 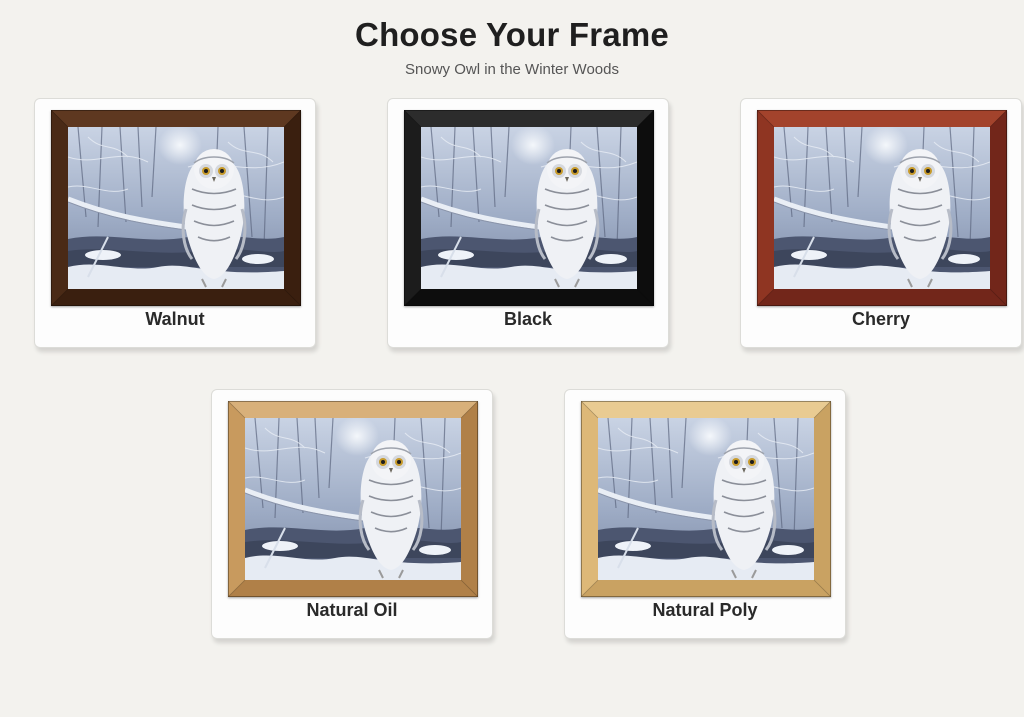 I want to click on frame-option-natural-oil: Natural Oil, so click(x=352, y=514).